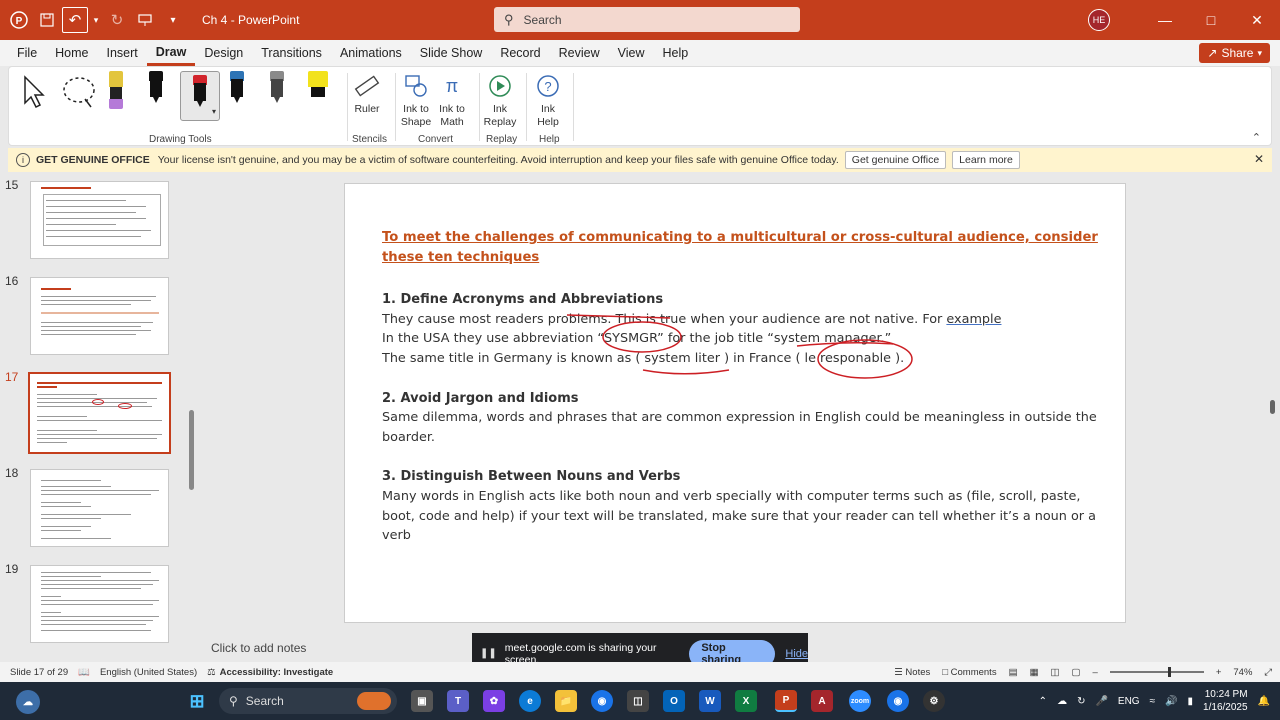 The height and width of the screenshot is (720, 1280). Describe the element at coordinates (1156, 672) in the screenshot. I see `zoom-slider` at that location.